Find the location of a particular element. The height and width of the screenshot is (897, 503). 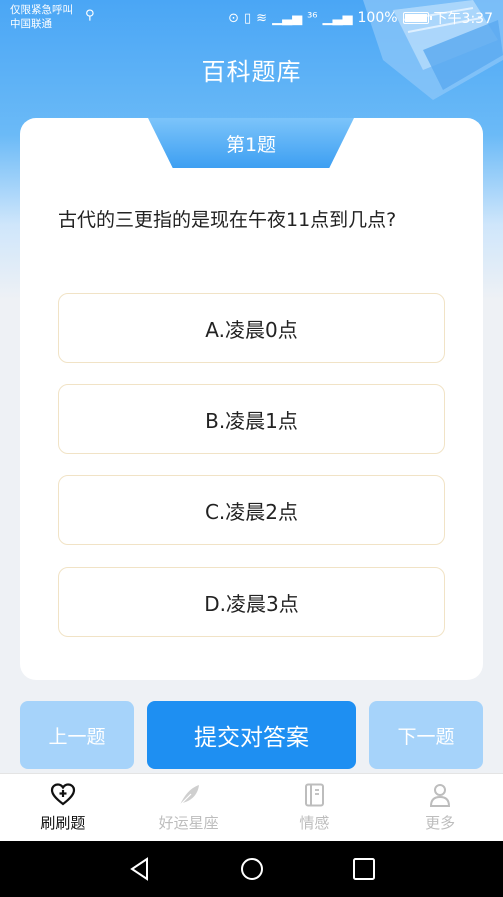

back-icon is located at coordinates (140, 869).